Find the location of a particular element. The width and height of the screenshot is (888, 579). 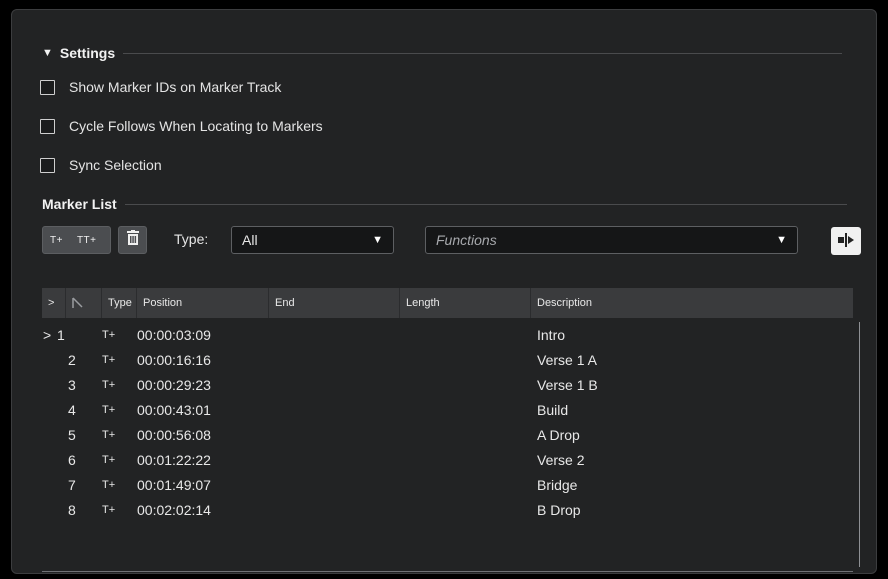

column-flag is located at coordinates (84, 303).